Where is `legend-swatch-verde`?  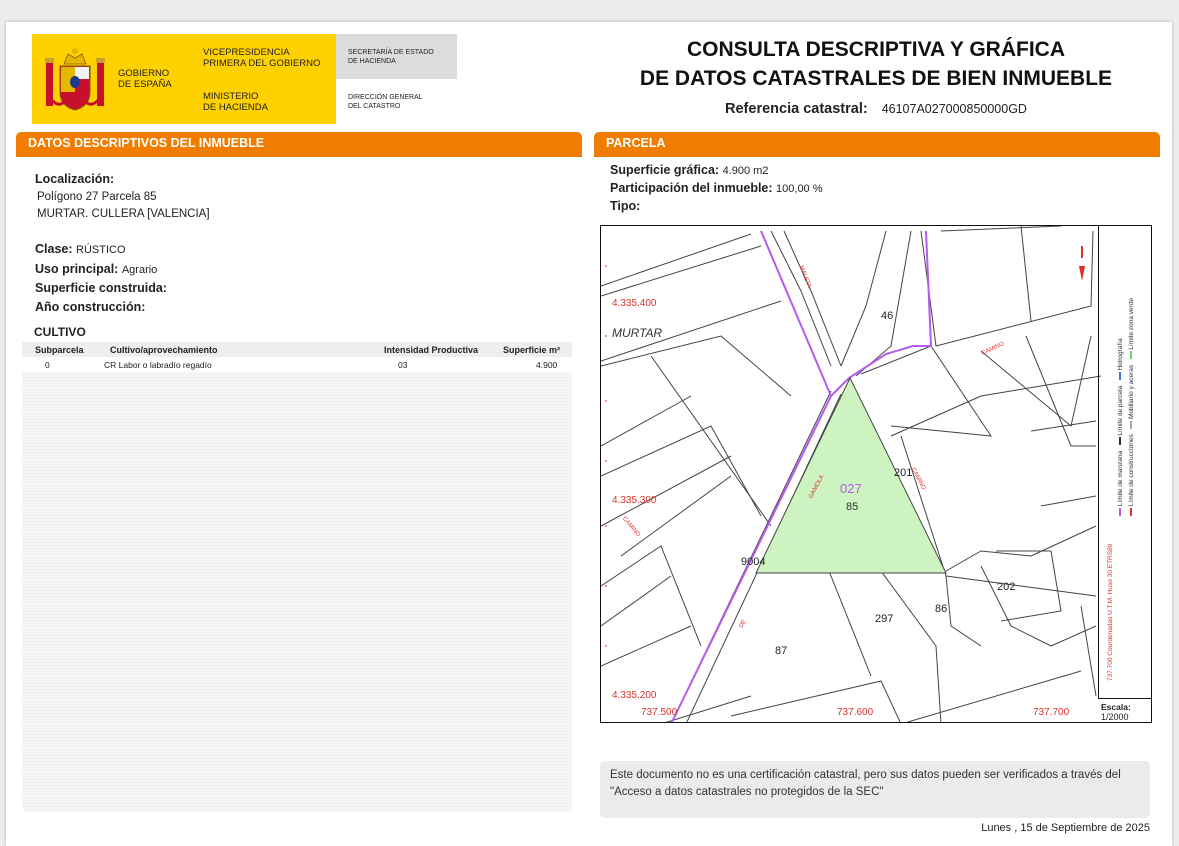 legend-swatch-verde is located at coordinates (1131, 355).